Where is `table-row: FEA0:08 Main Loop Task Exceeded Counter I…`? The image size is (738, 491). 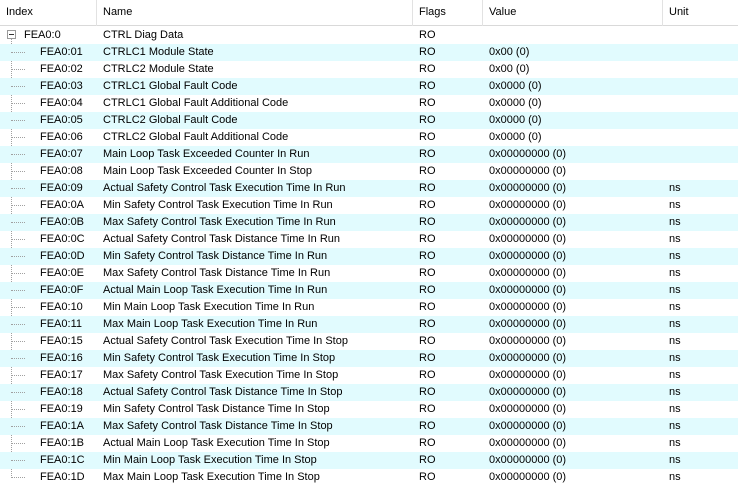
table-row: FEA0:08 Main Loop Task Exceeded Counter I… is located at coordinates (369, 171).